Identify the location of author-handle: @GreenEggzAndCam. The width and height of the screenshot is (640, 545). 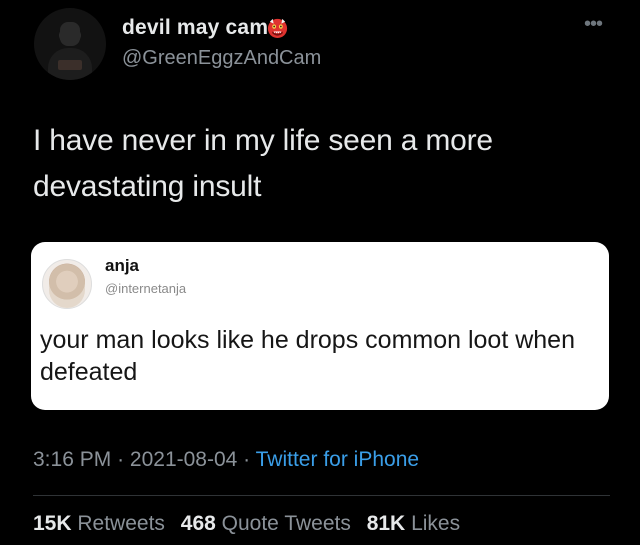
(221, 58).